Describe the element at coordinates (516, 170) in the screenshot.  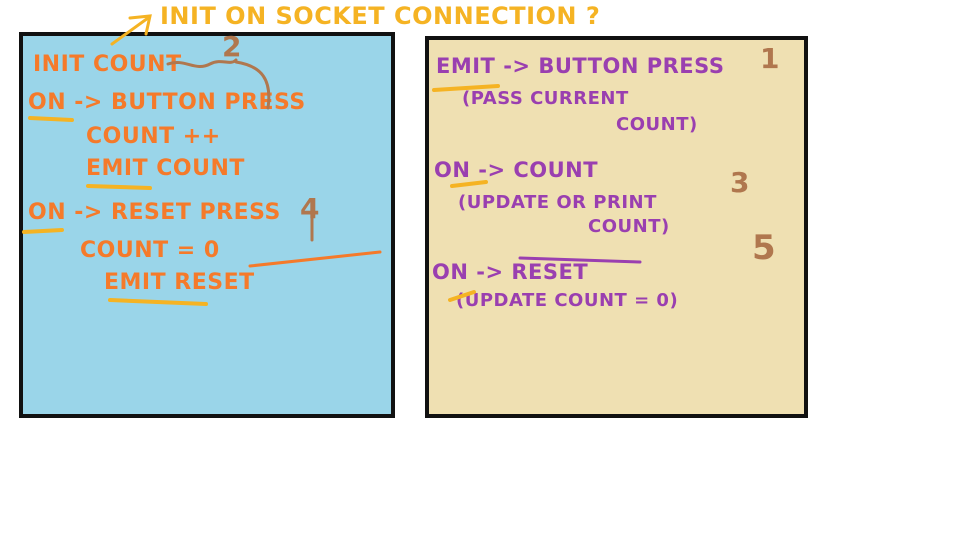
I see `client-line-on-count: ON -> COUNT` at that location.